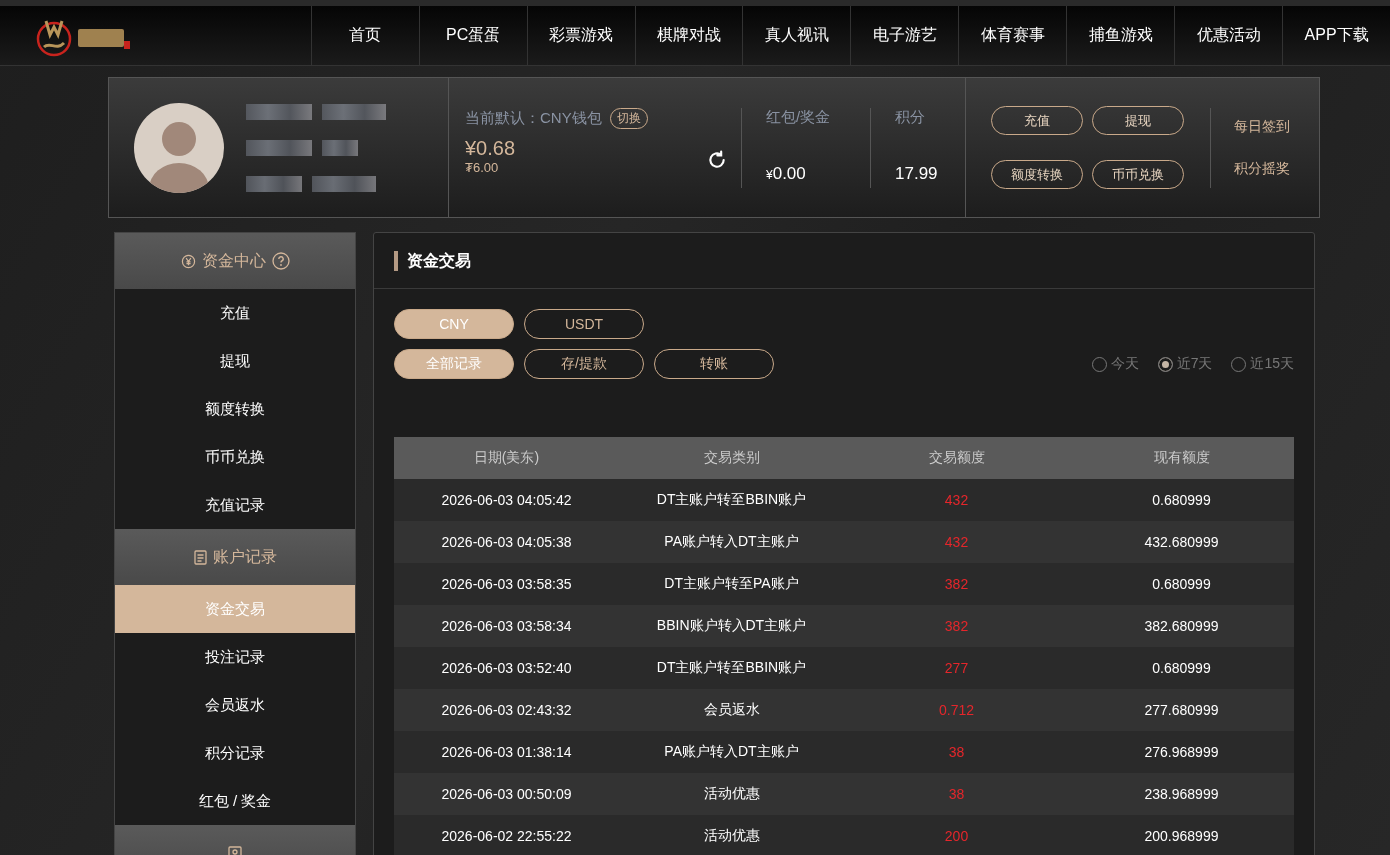  I want to click on table-cell-text: 382.680999, so click(1181, 626).